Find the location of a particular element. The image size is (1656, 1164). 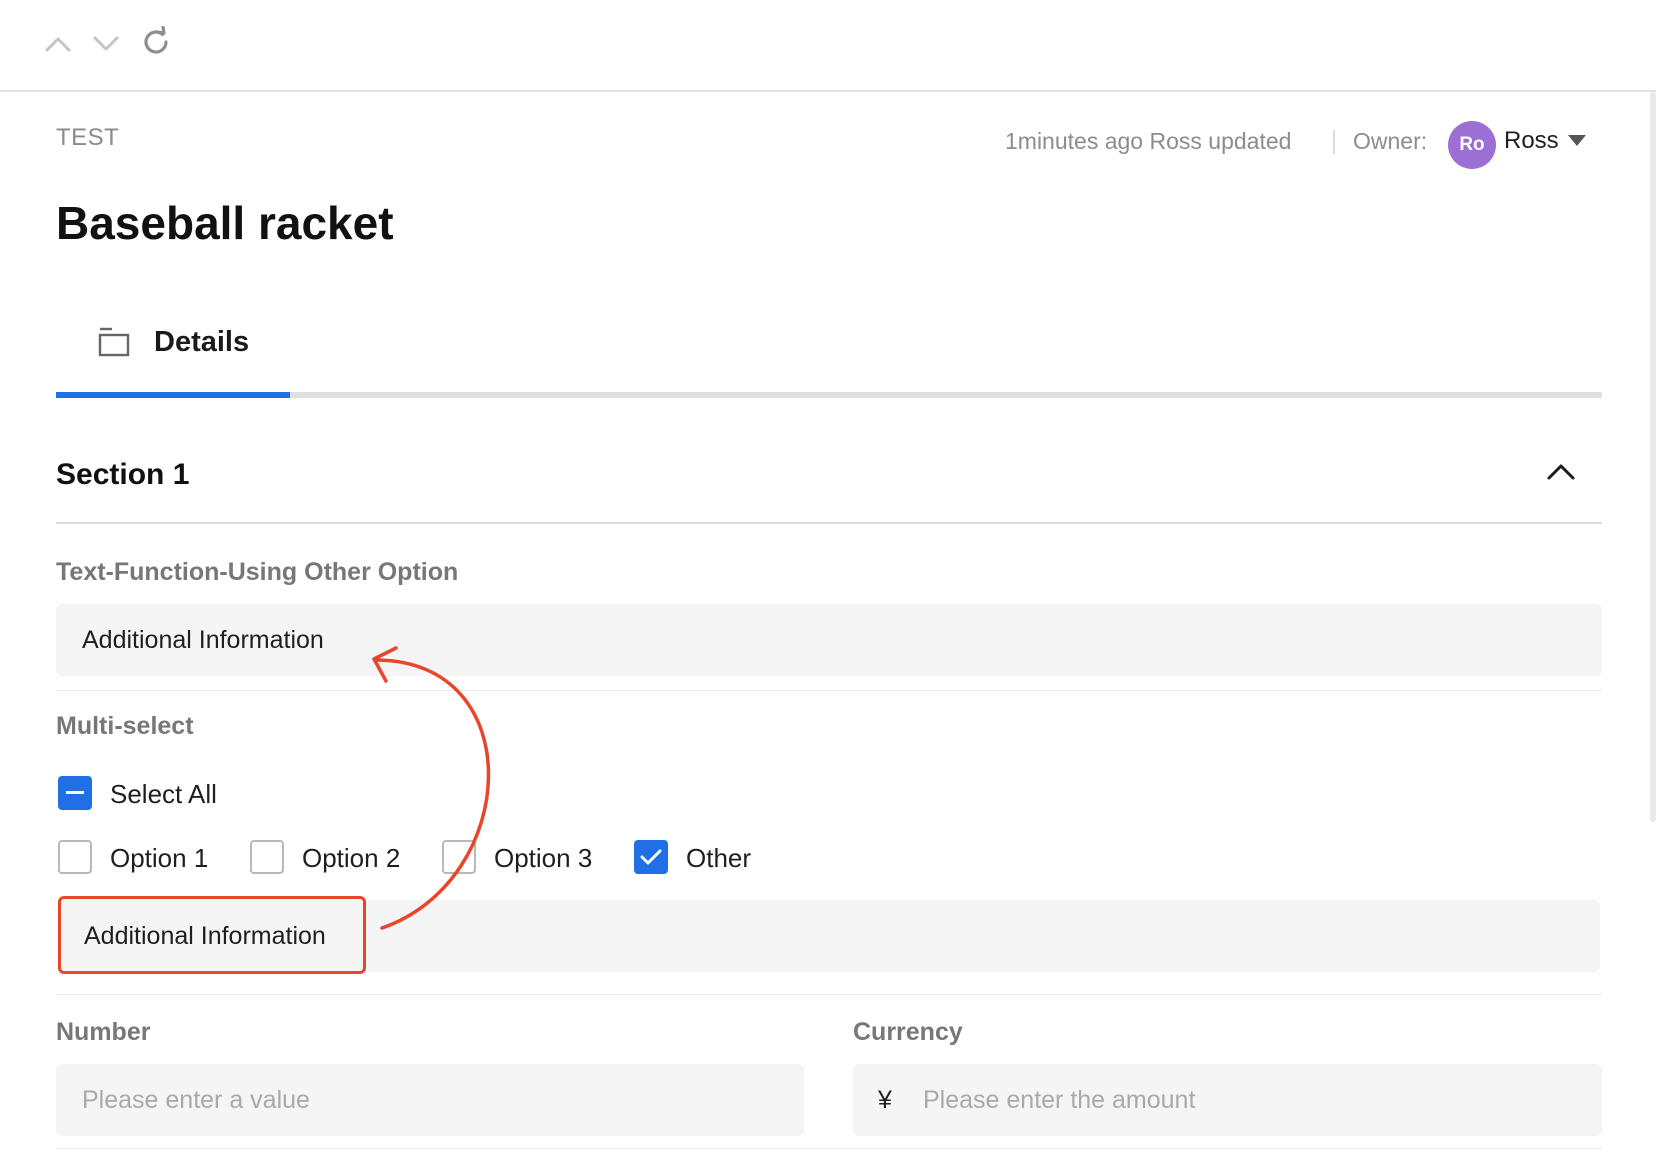

owner-label: Owner: is located at coordinates (1390, 141).